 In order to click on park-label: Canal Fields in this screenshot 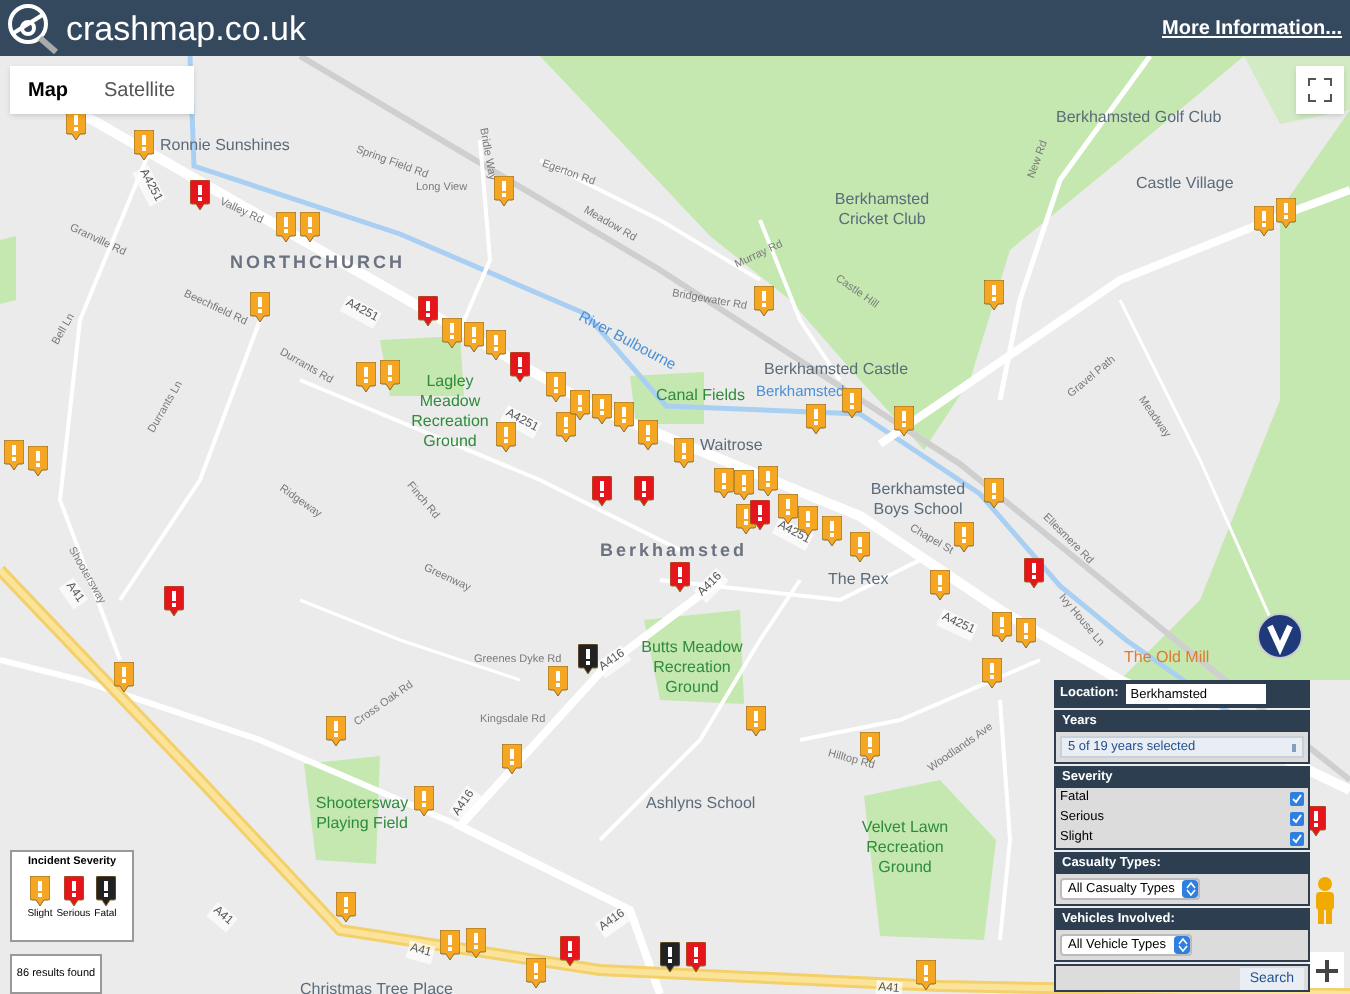, I will do `click(700, 396)`.